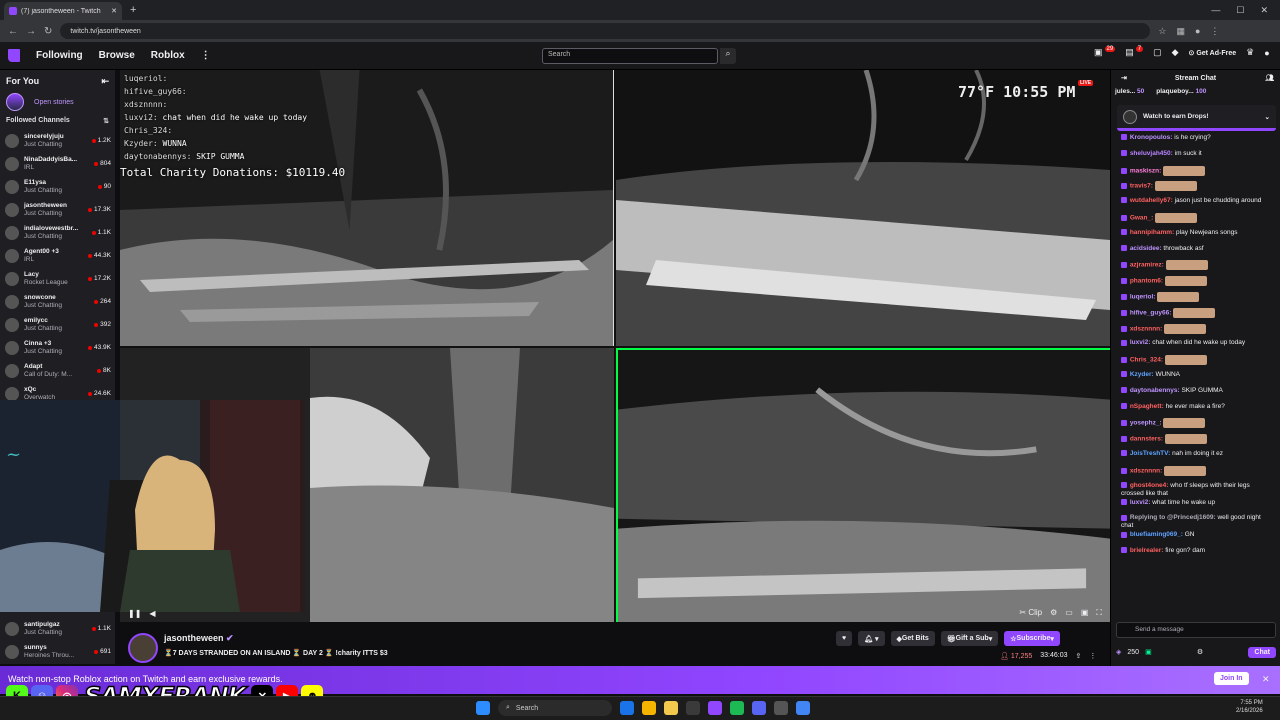  I want to click on minimize-icon: —, so click(1215, 10).